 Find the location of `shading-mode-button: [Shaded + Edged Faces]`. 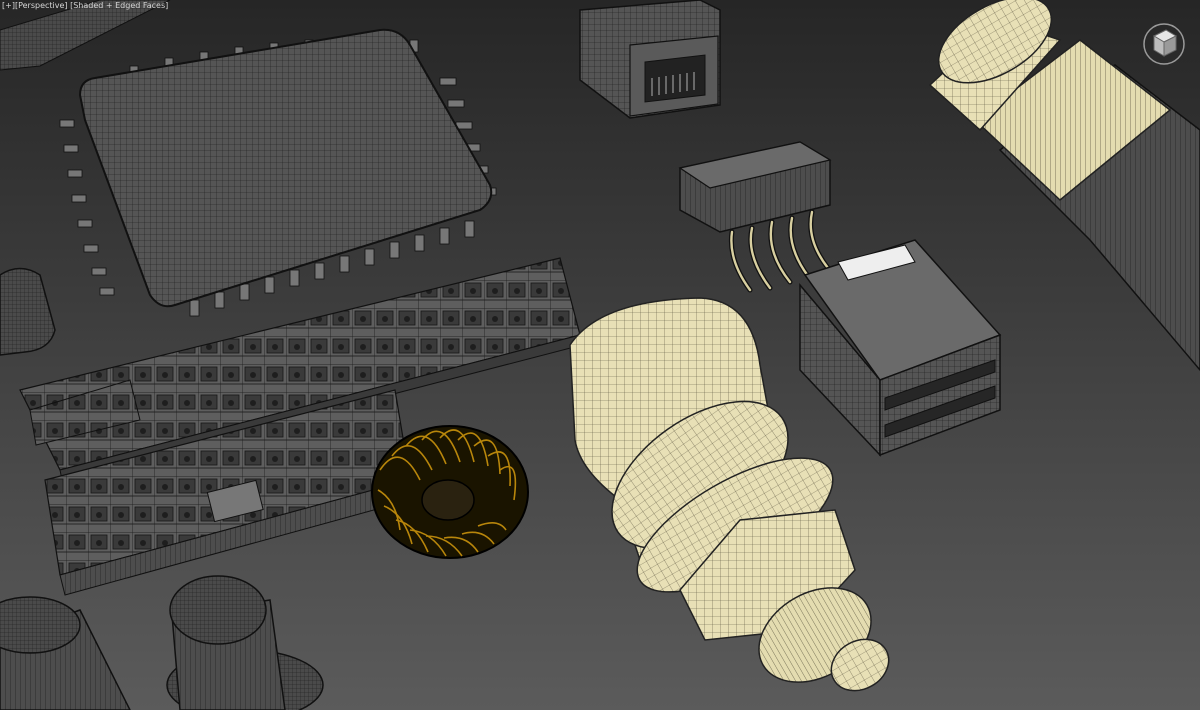

shading-mode-button: [Shaded + Edged Faces] is located at coordinates (119, 5).